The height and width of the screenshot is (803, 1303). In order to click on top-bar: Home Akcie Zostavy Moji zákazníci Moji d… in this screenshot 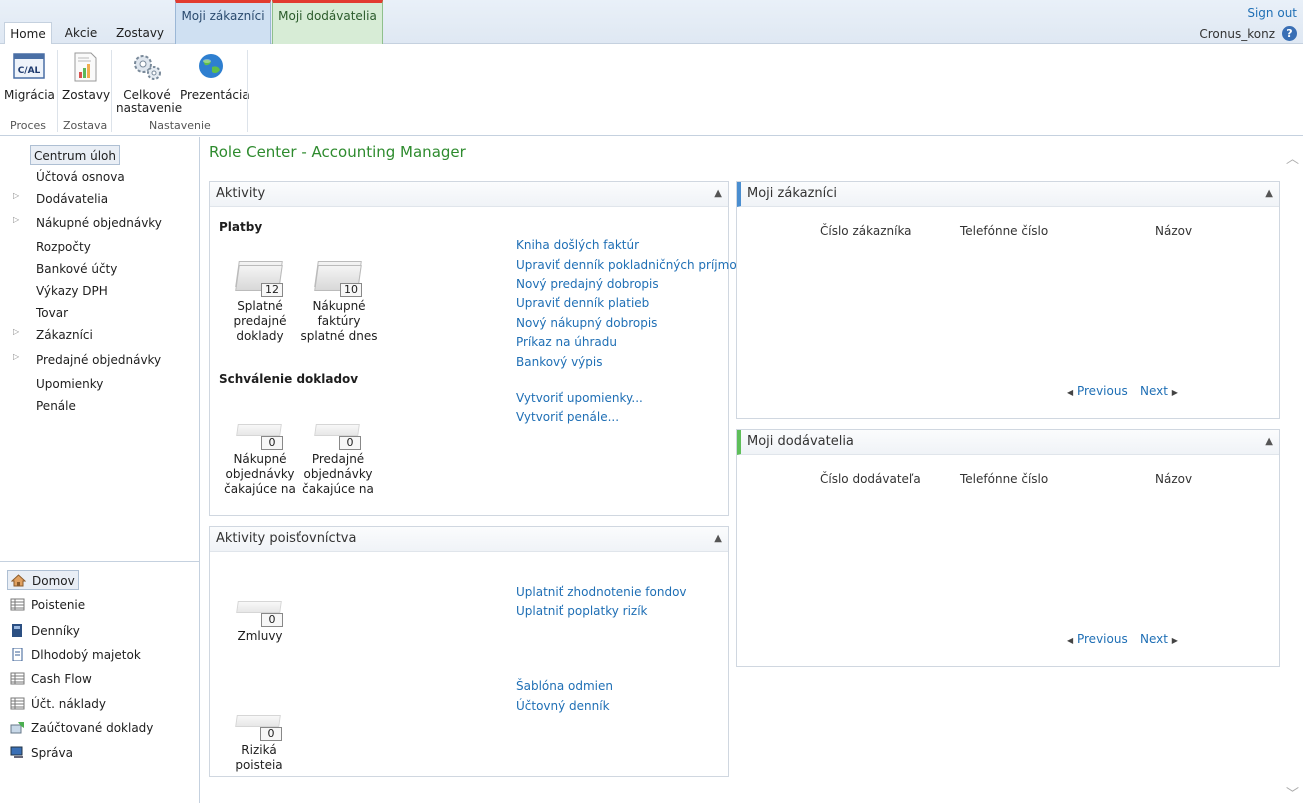, I will do `click(651, 22)`.